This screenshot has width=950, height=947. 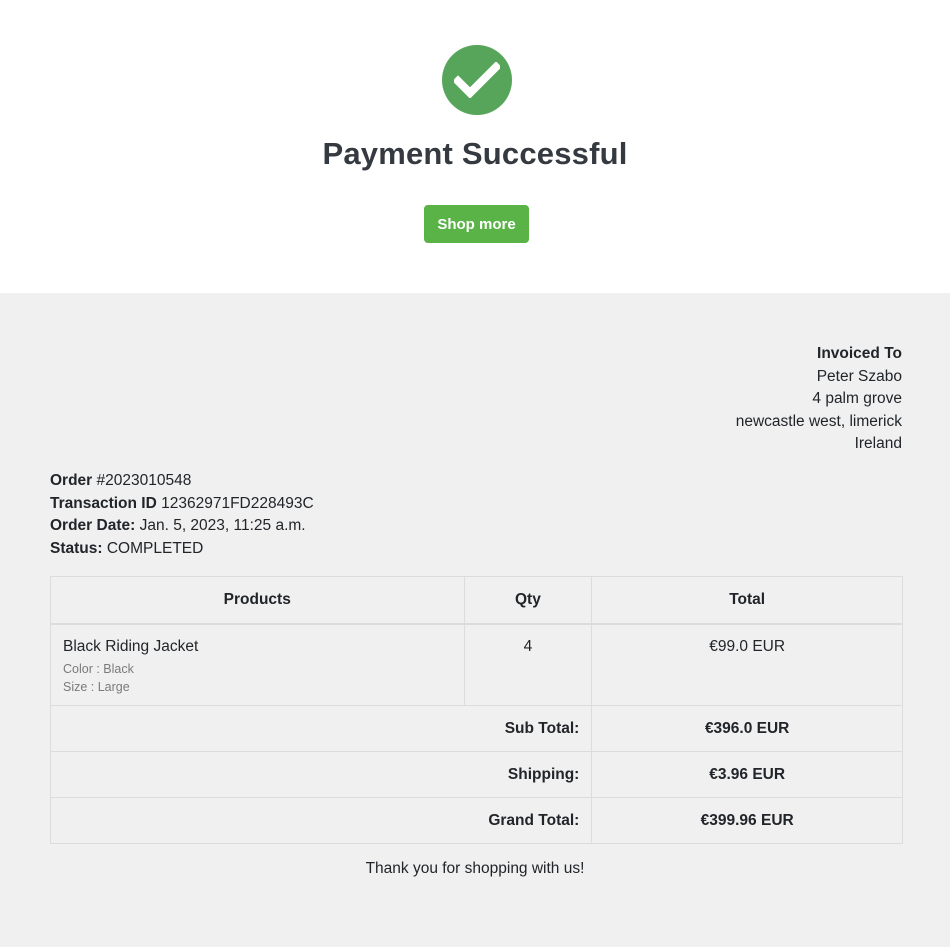 I want to click on transaction-row: Transaction ID 12362971FD228493C, so click(x=182, y=504).